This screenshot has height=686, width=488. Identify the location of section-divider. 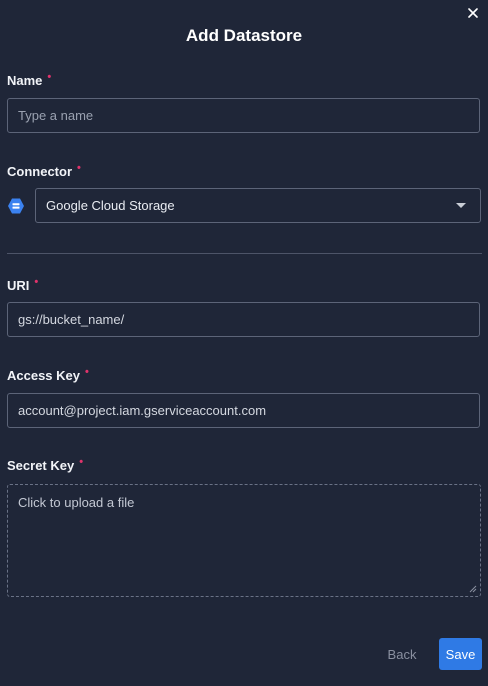
(244, 253).